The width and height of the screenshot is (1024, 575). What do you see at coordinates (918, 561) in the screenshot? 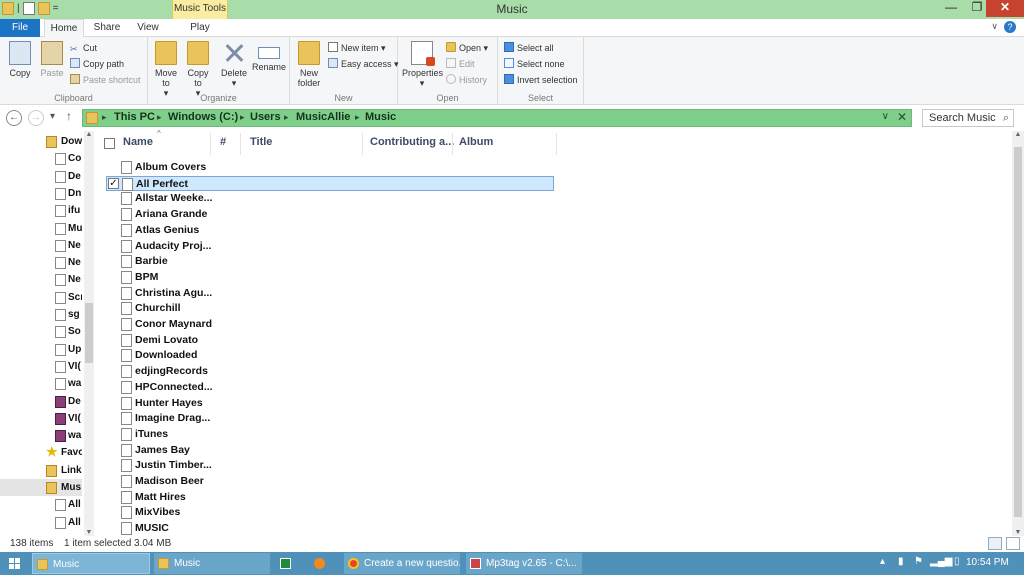
I see `flag-icon: ⚑` at bounding box center [918, 561].